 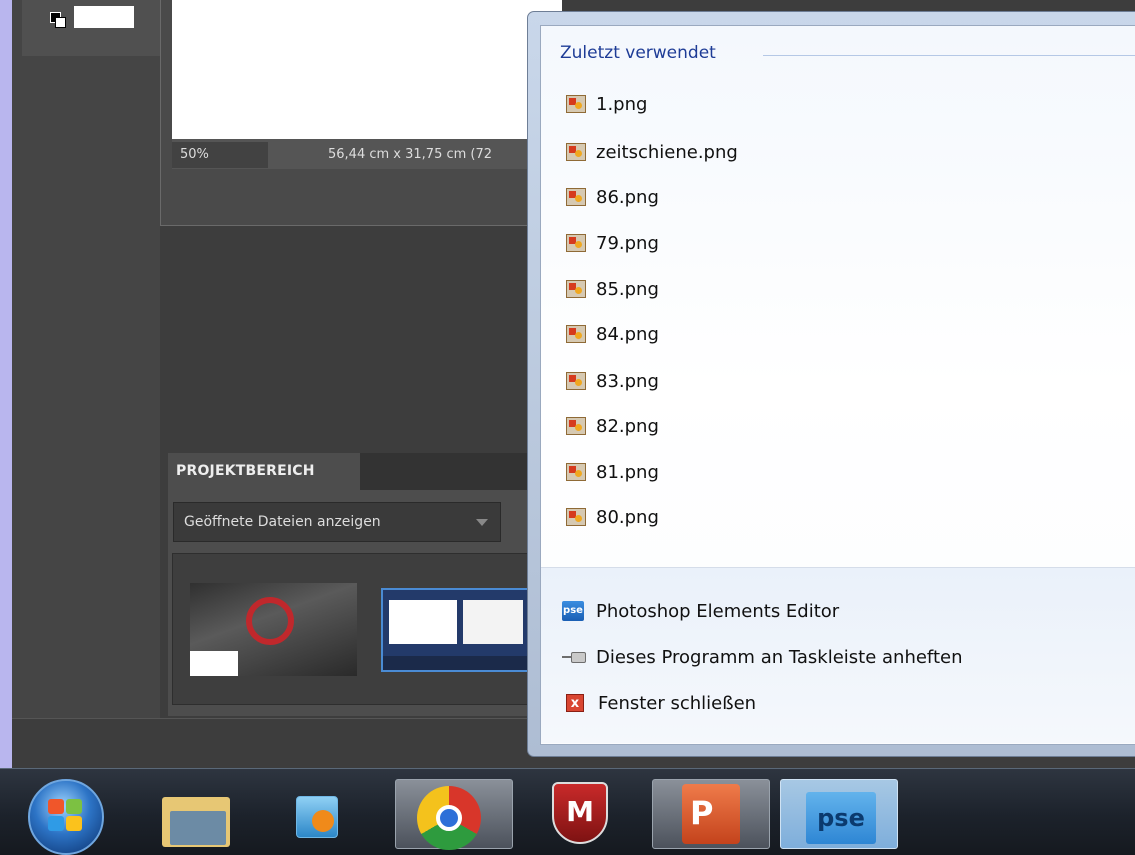 I want to click on recent-file-item: 84.png, so click(x=612, y=334).